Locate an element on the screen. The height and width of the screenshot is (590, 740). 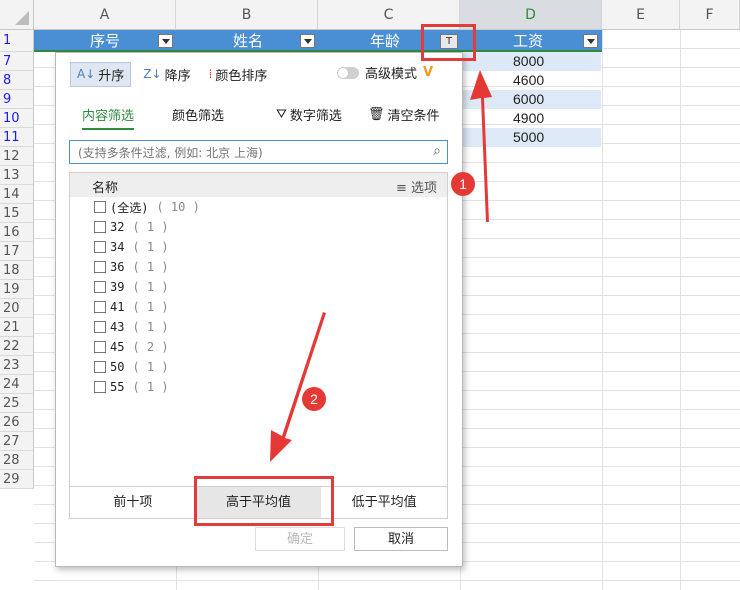
filter-search-input is located at coordinates (248, 153).